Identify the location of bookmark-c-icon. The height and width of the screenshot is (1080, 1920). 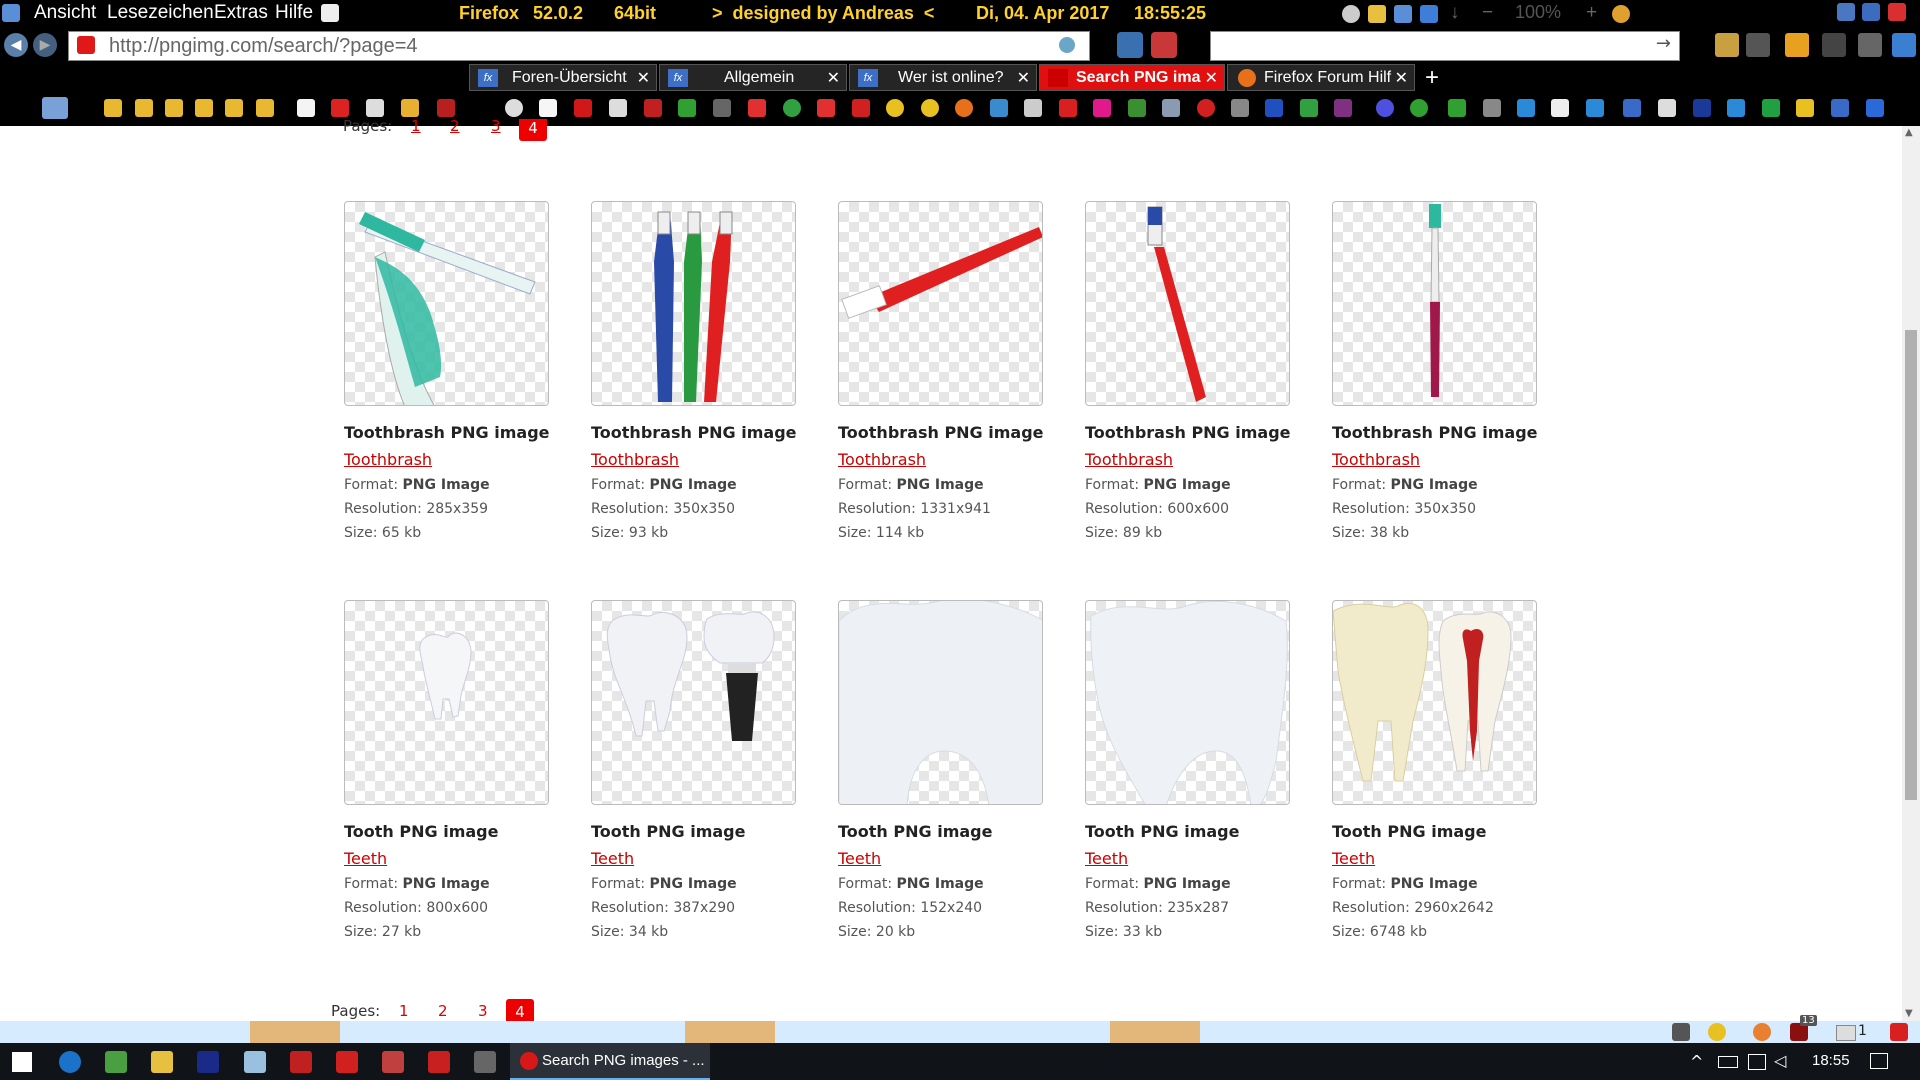
(514, 108).